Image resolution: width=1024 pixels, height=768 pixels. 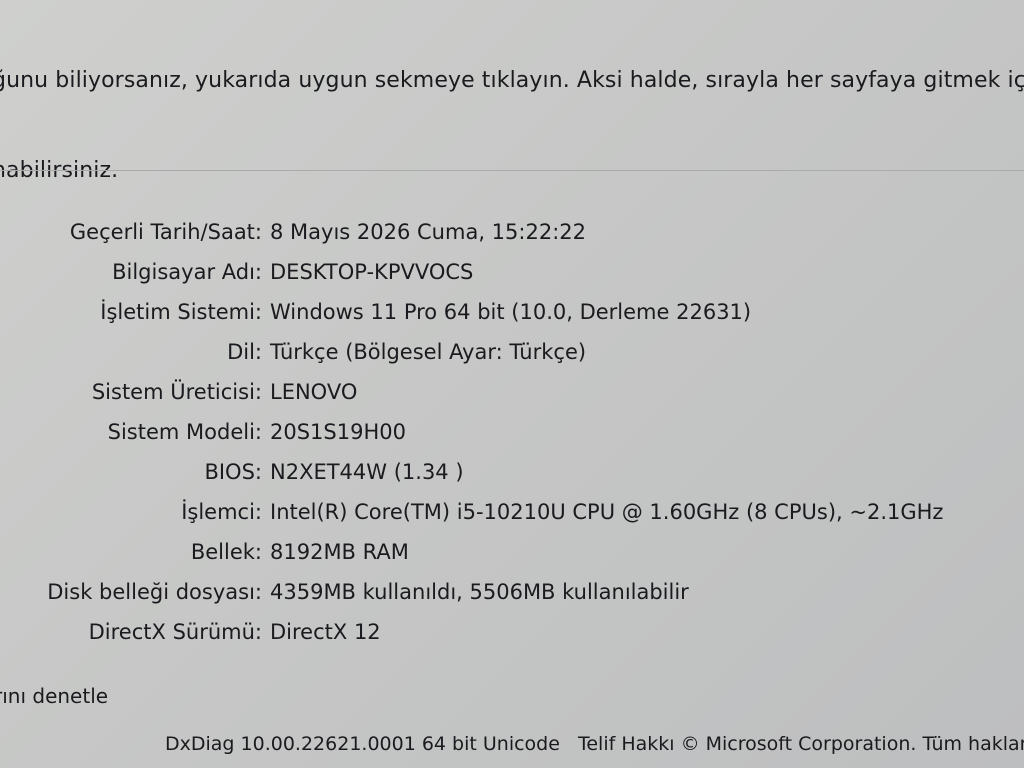 What do you see at coordinates (512, 472) in the screenshot?
I see `info-row-bios: BIOS: N2XET44W (1.34 )` at bounding box center [512, 472].